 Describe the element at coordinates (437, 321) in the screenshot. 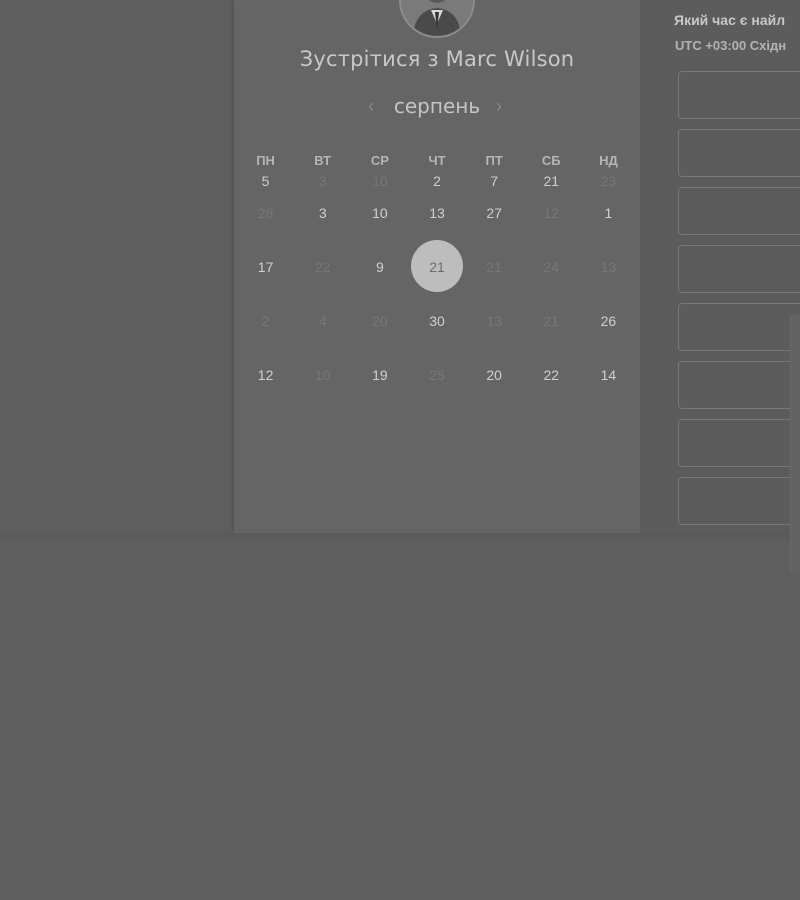

I see `day-number: 30` at that location.